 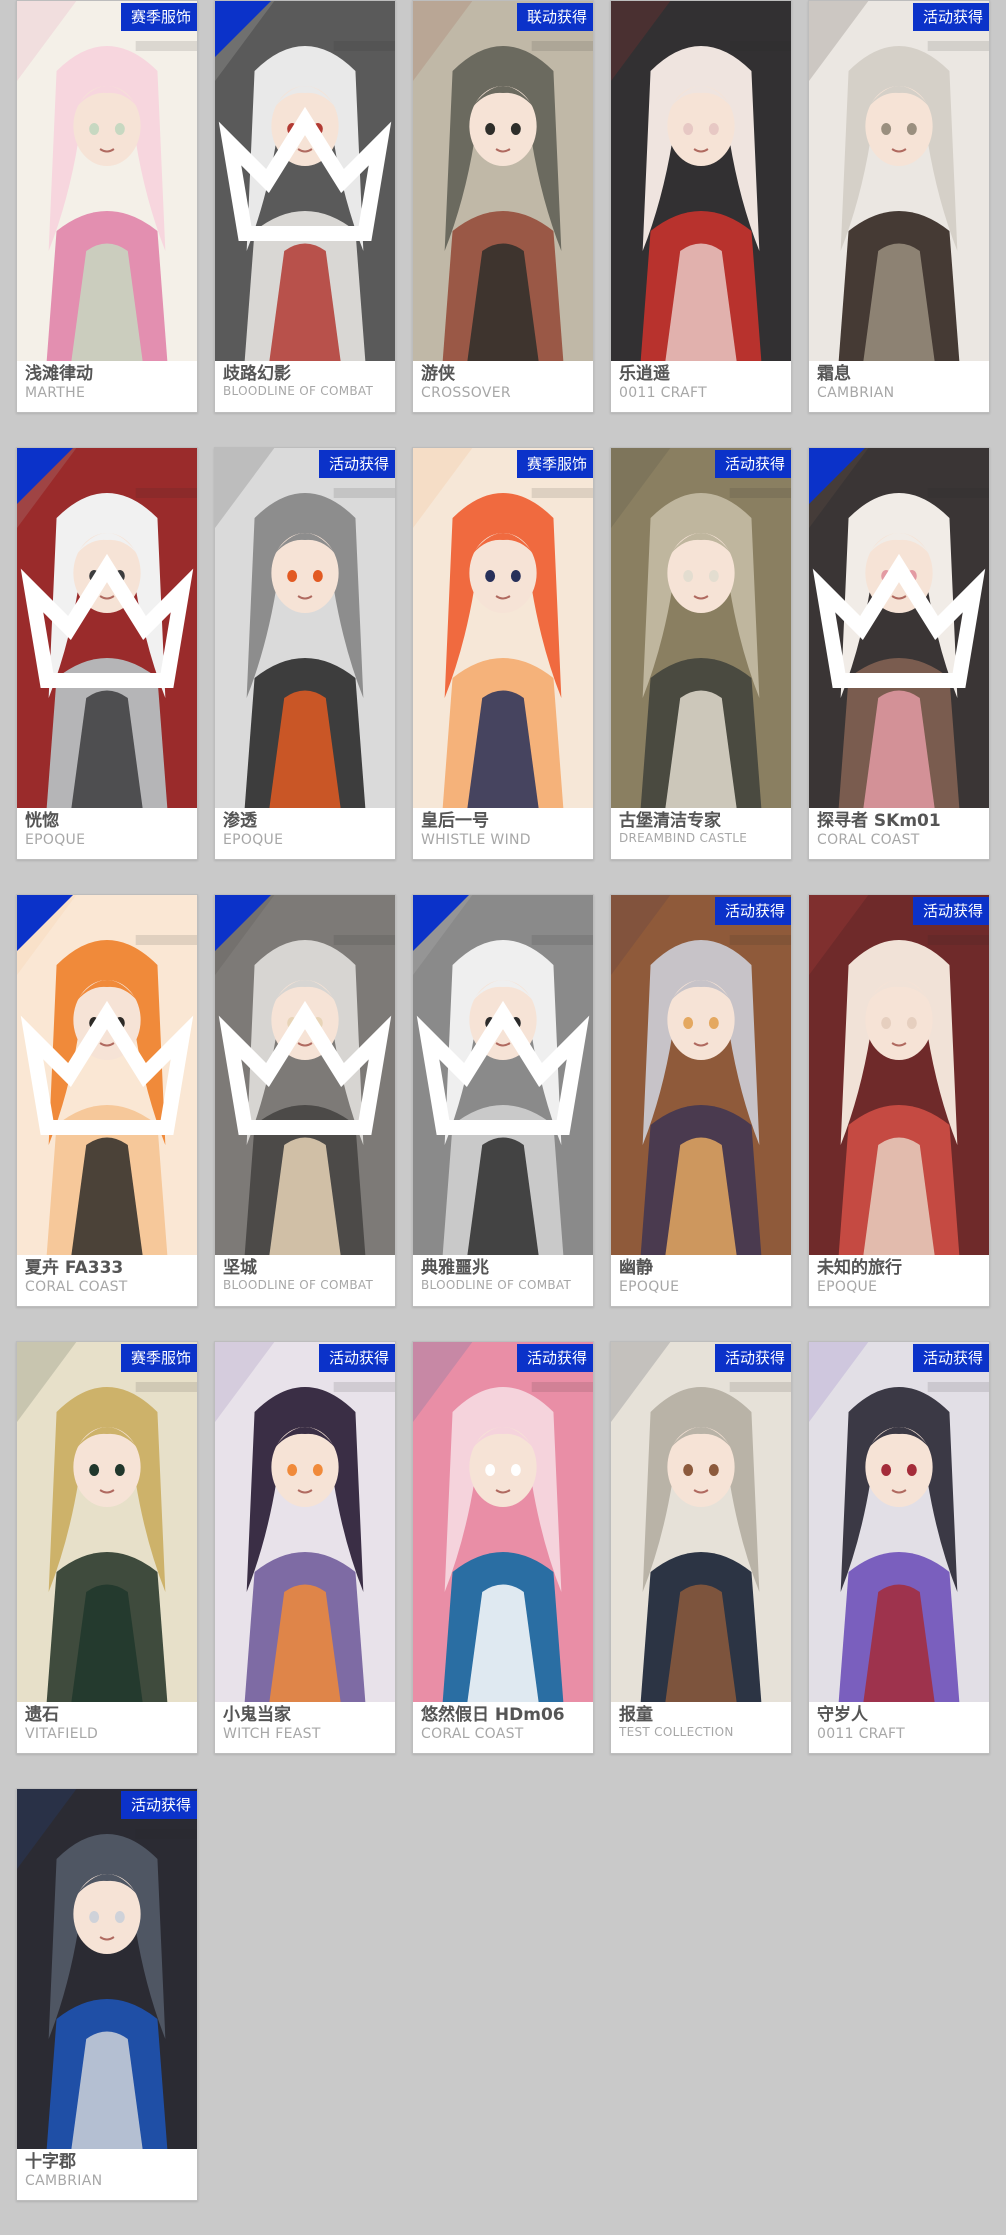 I want to click on skin-card: 夏卉 FA333 CORAL COAST, so click(x=107, y=1100).